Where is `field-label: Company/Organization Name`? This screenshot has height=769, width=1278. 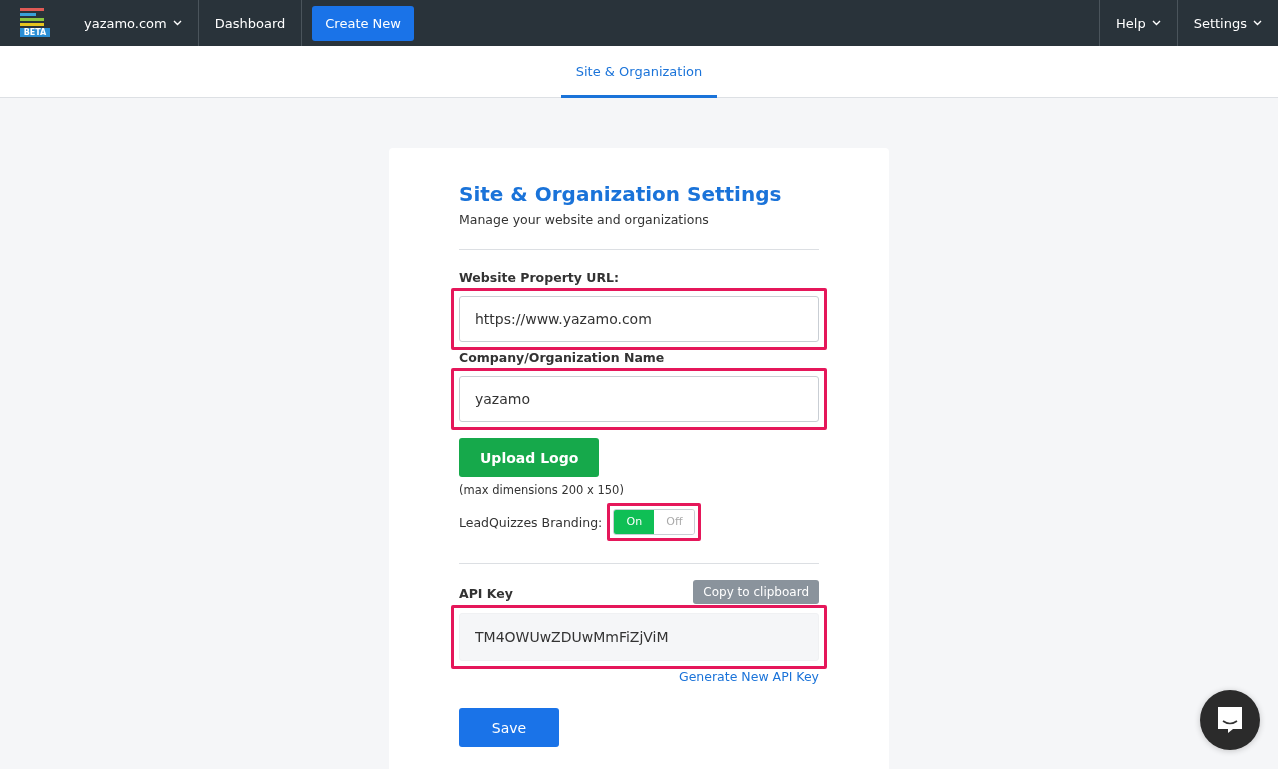 field-label: Company/Organization Name is located at coordinates (562, 357).